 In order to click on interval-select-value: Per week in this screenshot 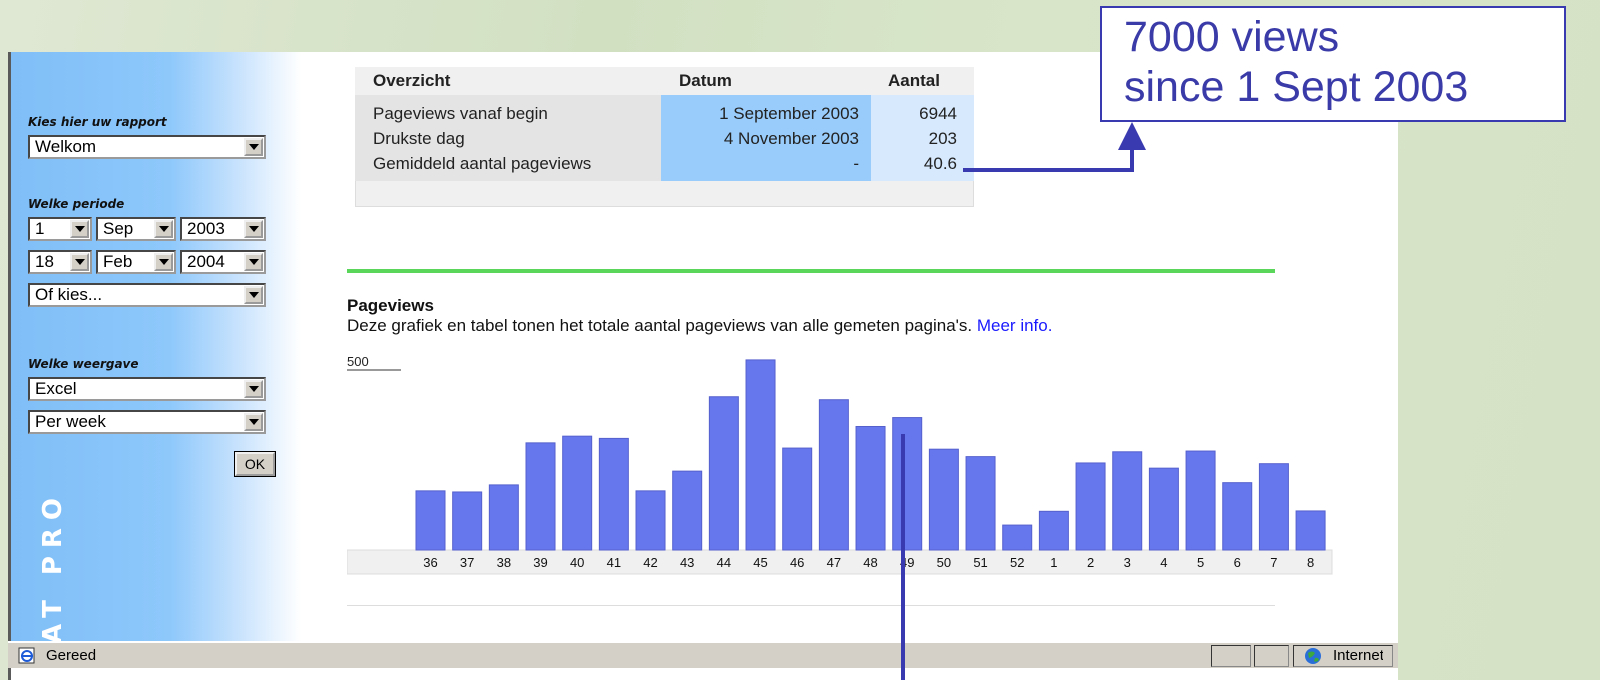, I will do `click(70, 421)`.